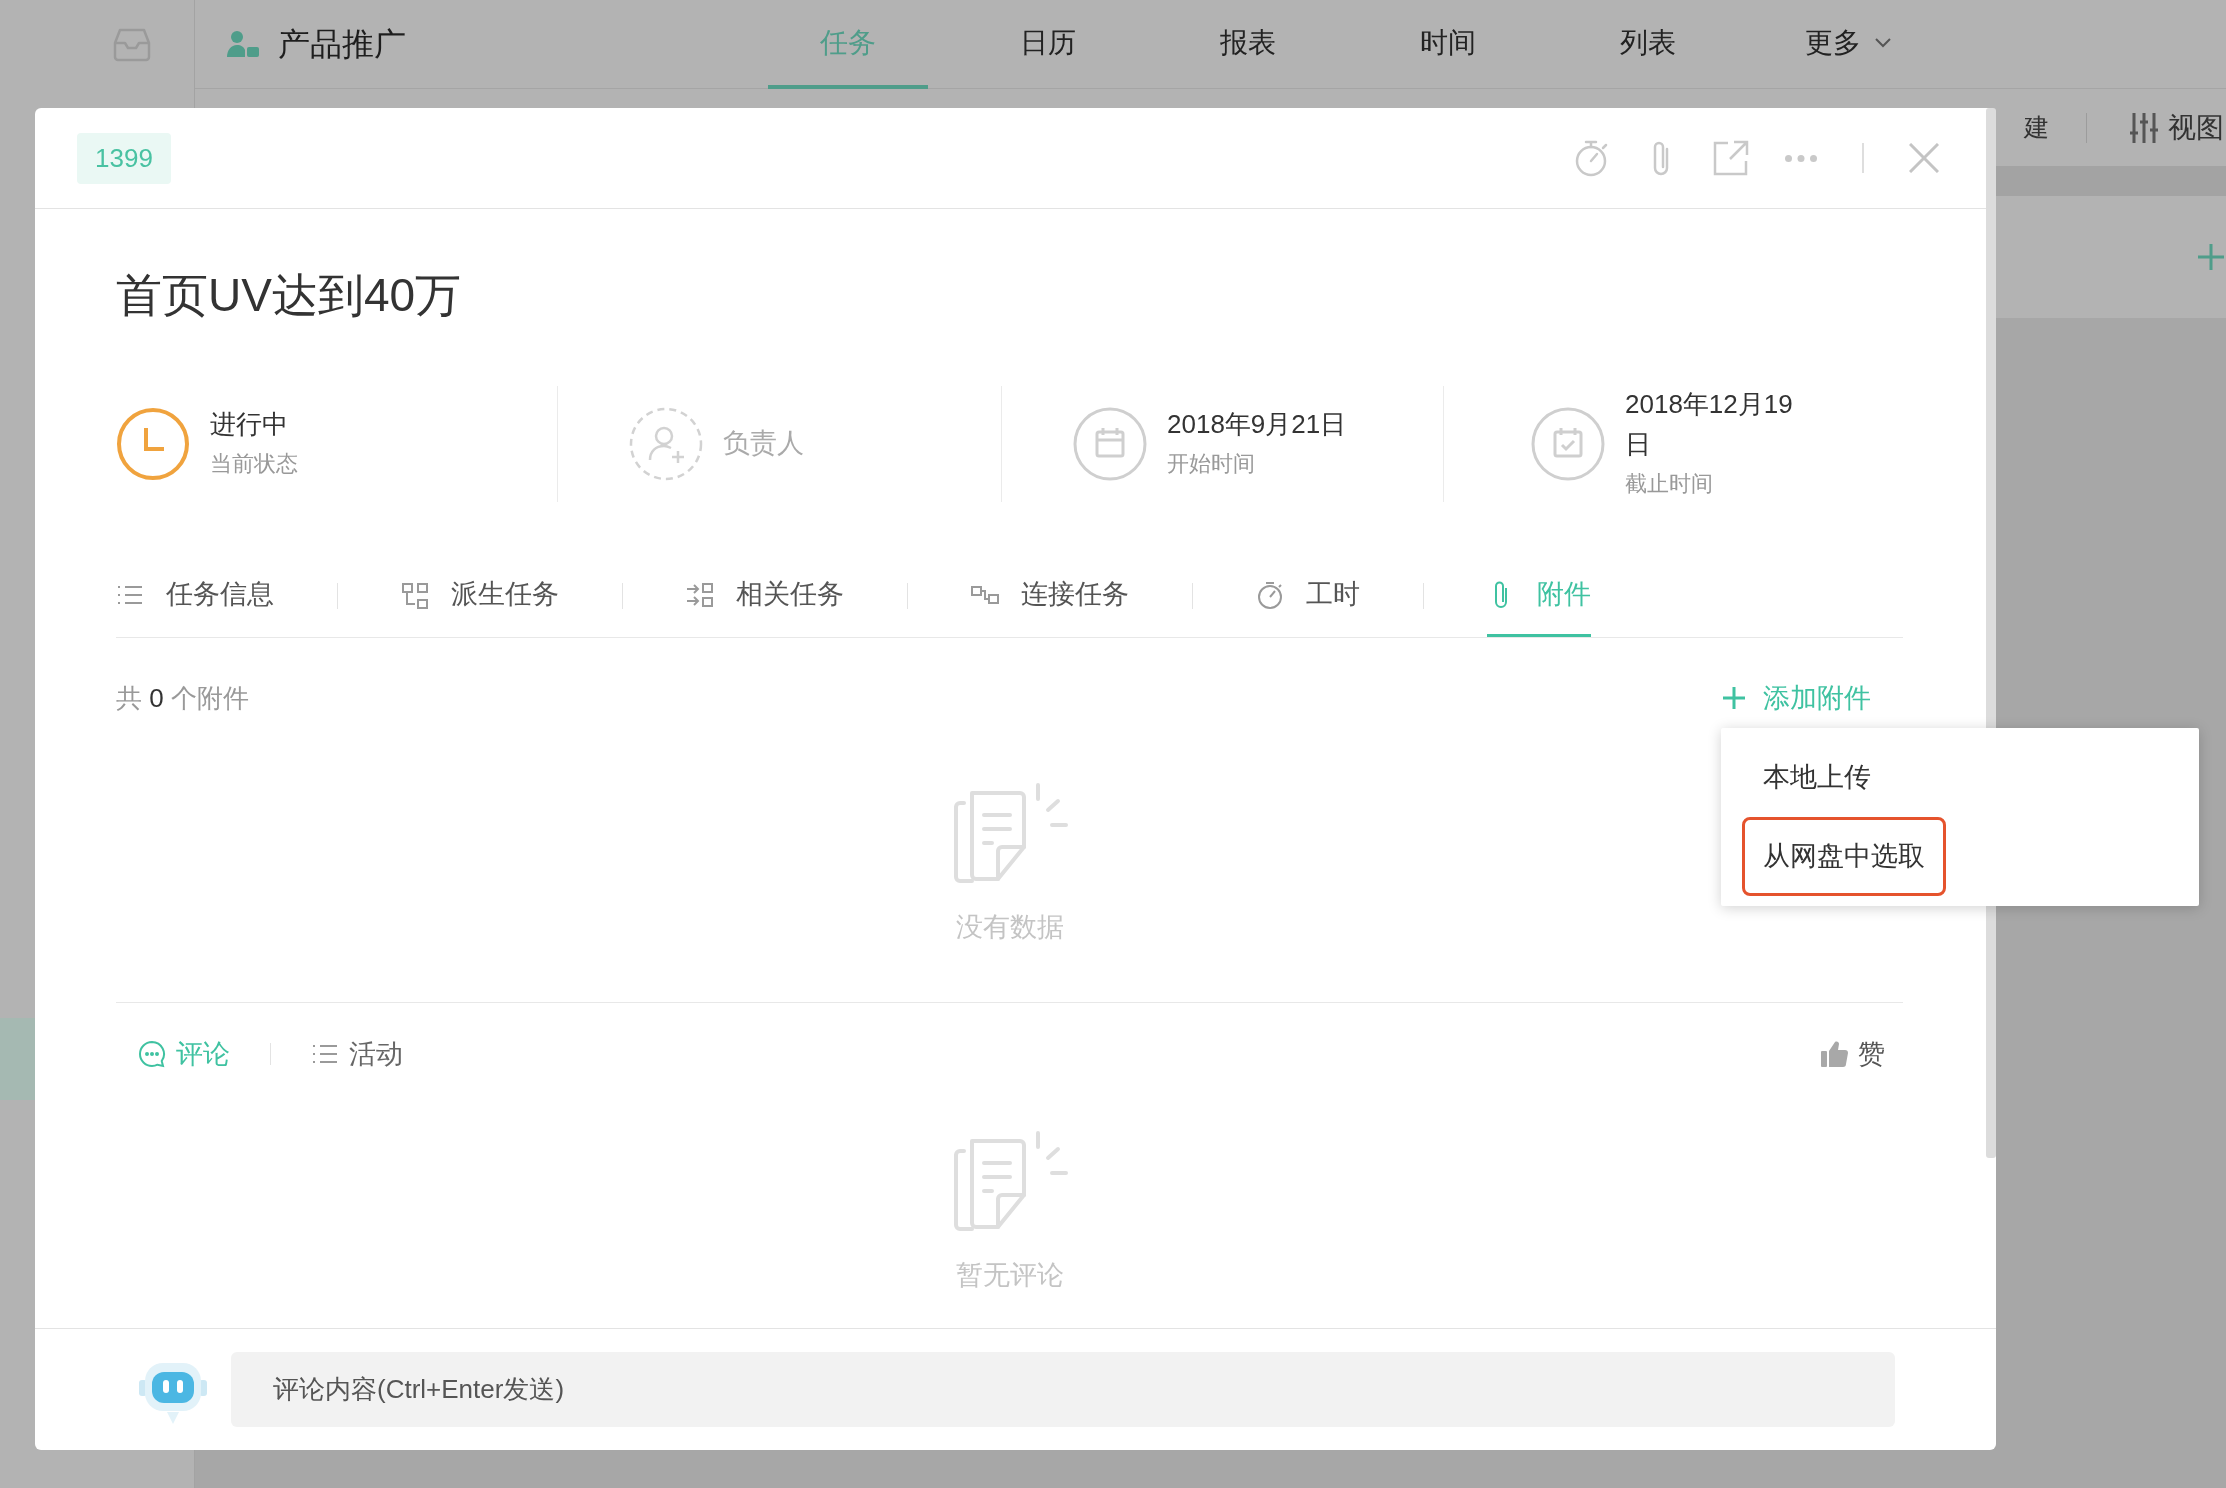 The height and width of the screenshot is (1488, 2226). What do you see at coordinates (1248, 44) in the screenshot?
I see `nav-tab: 报表` at bounding box center [1248, 44].